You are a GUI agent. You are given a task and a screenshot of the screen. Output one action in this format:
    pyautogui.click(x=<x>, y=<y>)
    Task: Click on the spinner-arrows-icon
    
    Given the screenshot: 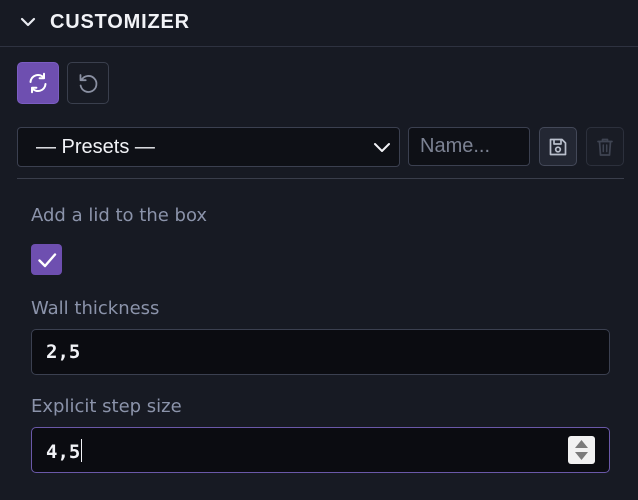 What is the action you would take?
    pyautogui.click(x=581, y=450)
    